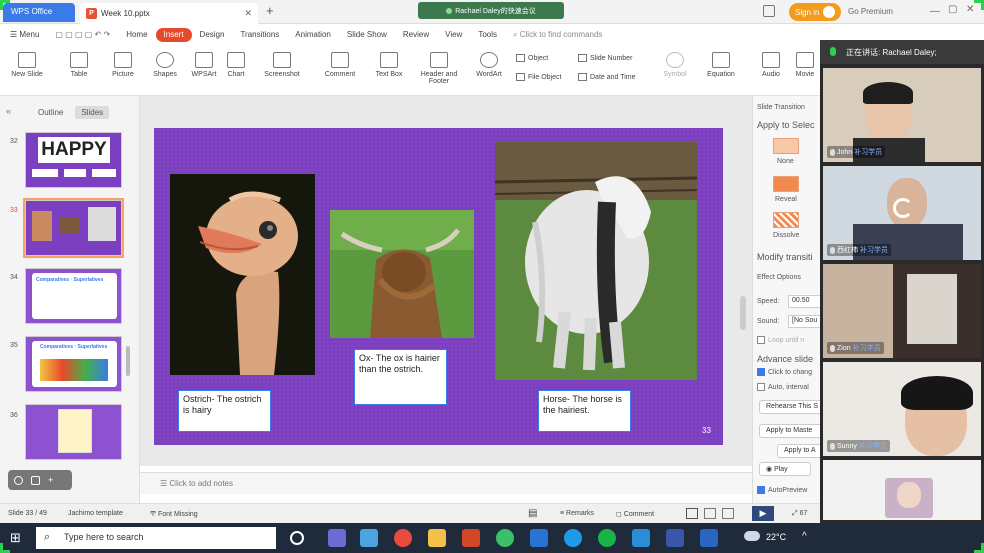 This screenshot has height=553, width=984. What do you see at coordinates (400, 377) in the screenshot?
I see `caption-ox: Ox- The ox is hairier than the ostrich.` at bounding box center [400, 377].